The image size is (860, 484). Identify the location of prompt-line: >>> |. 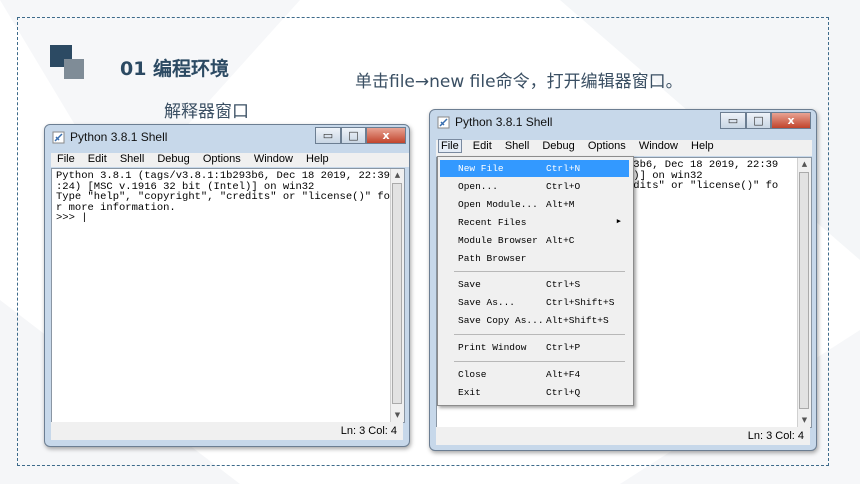
(72, 218).